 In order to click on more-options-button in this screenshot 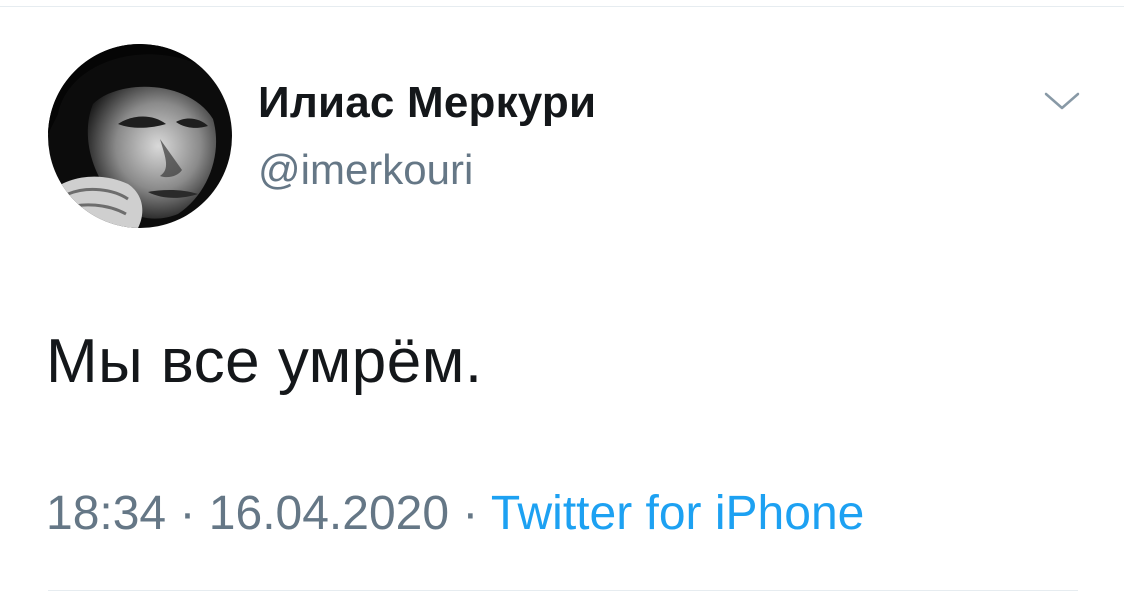, I will do `click(1062, 101)`.